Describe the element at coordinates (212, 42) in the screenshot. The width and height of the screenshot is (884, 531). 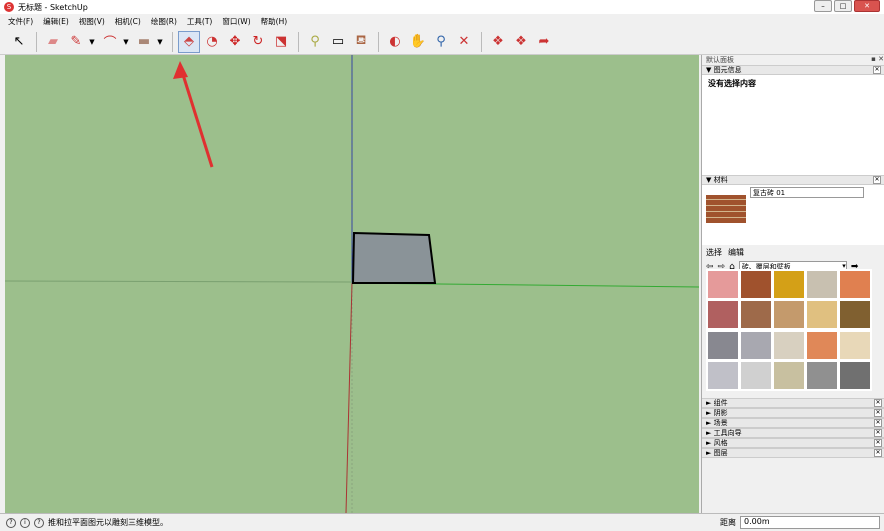
I see `follow-me-tool-icon: ◔` at that location.